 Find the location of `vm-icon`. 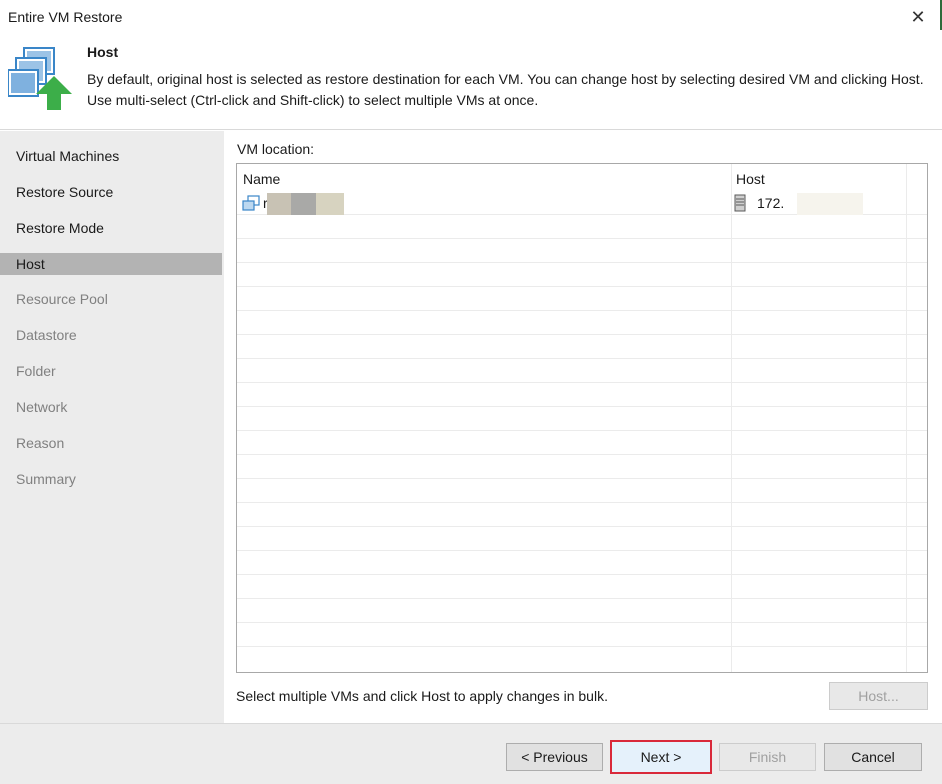

vm-icon is located at coordinates (251, 203).